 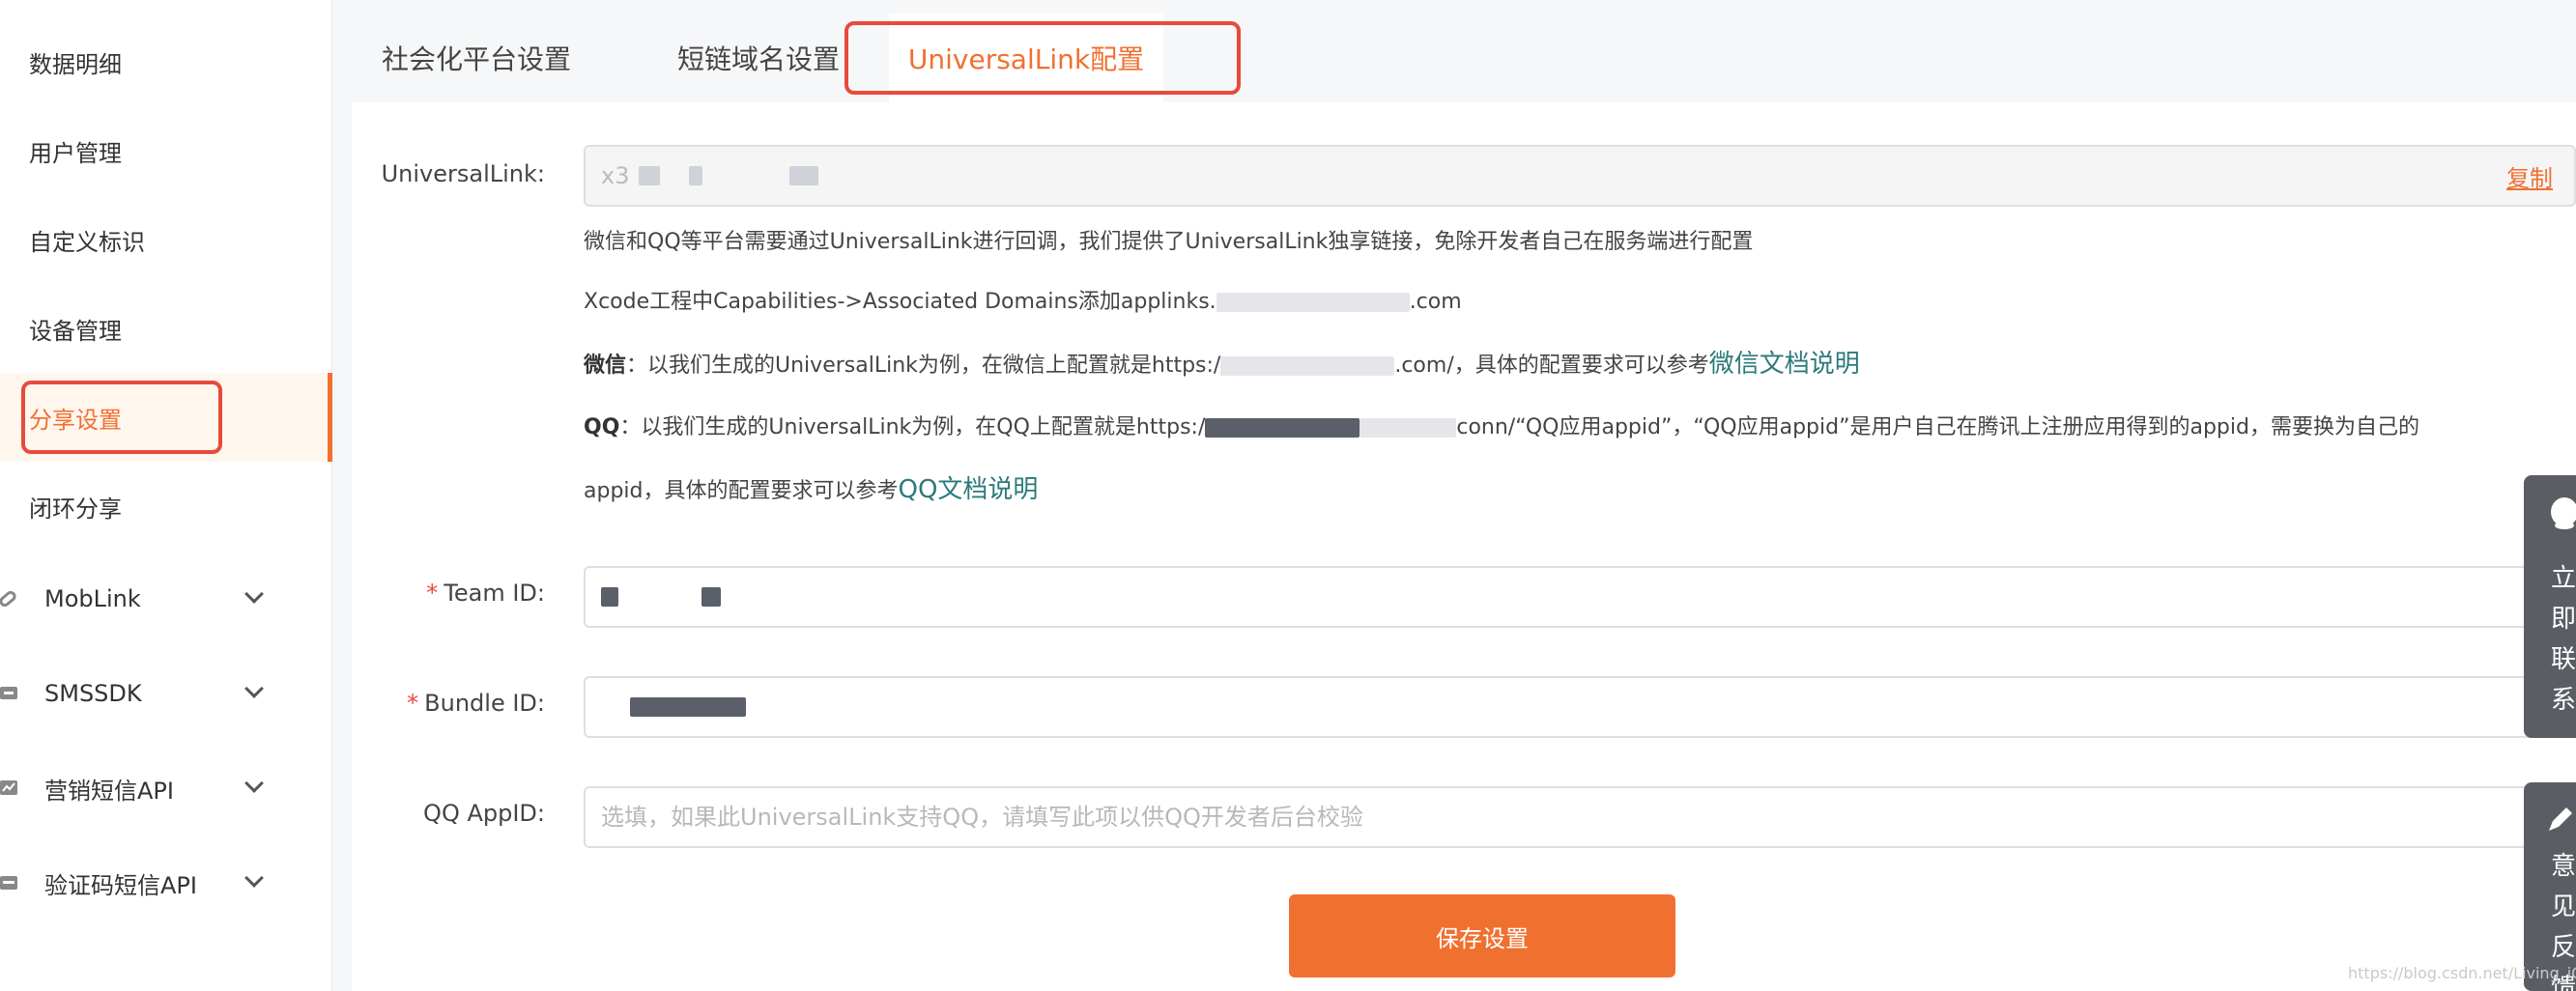 What do you see at coordinates (2550, 606) in the screenshot?
I see `float-contact-widget: 立即联系` at bounding box center [2550, 606].